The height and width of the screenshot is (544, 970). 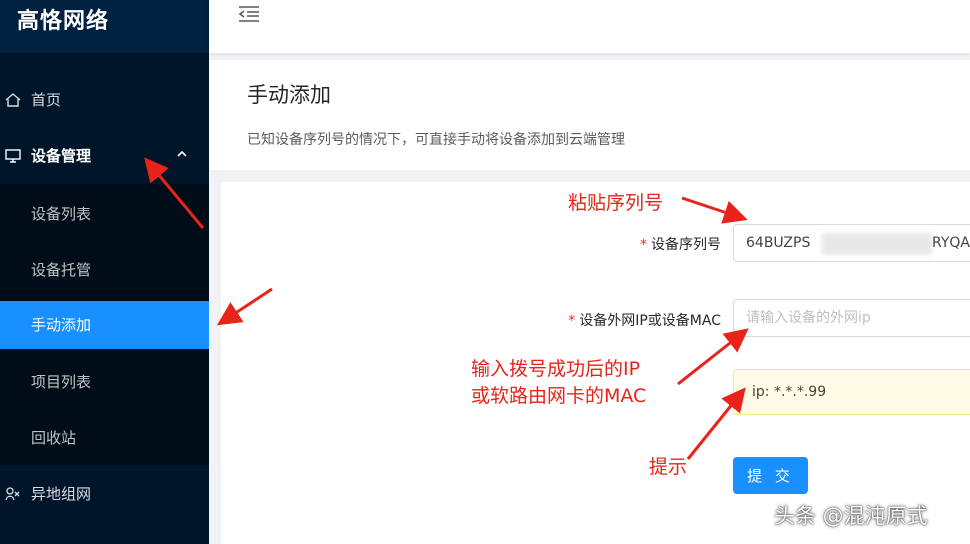 I want to click on annotation-paste-serial: 粘贴序列号, so click(x=616, y=203).